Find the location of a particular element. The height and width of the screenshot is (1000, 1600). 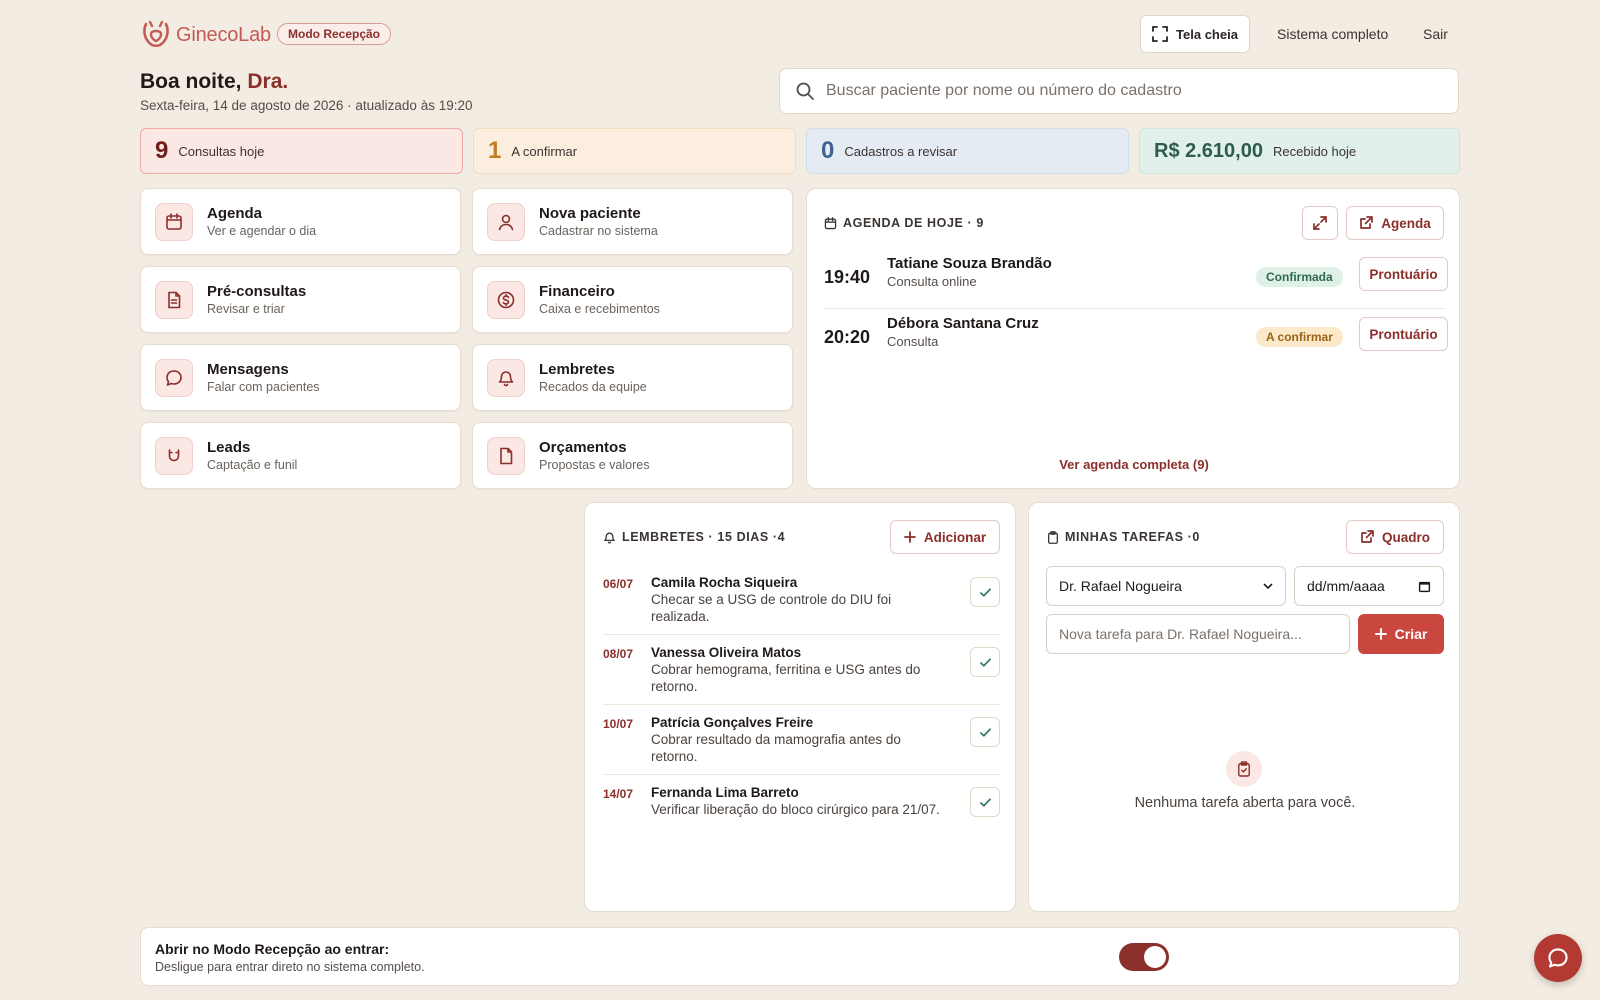

stat-label: Recebido hoje is located at coordinates (1314, 151).